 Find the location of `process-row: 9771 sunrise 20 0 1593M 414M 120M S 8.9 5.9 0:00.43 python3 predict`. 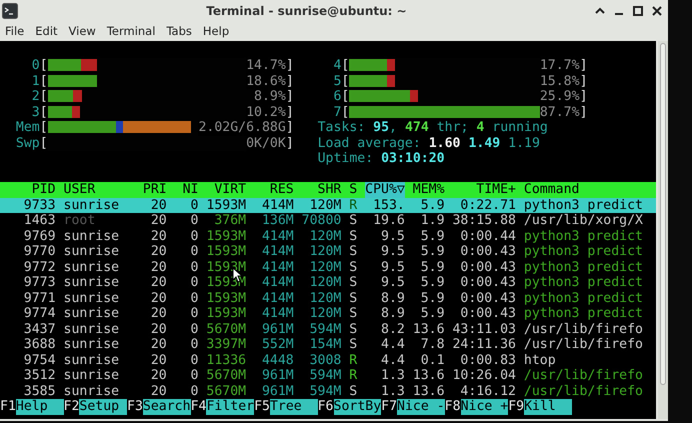

process-row: 9771 sunrise 20 0 1593M 414M 120M S 8.9 5.9 0:00.43 python3 predict is located at coordinates (328, 298).